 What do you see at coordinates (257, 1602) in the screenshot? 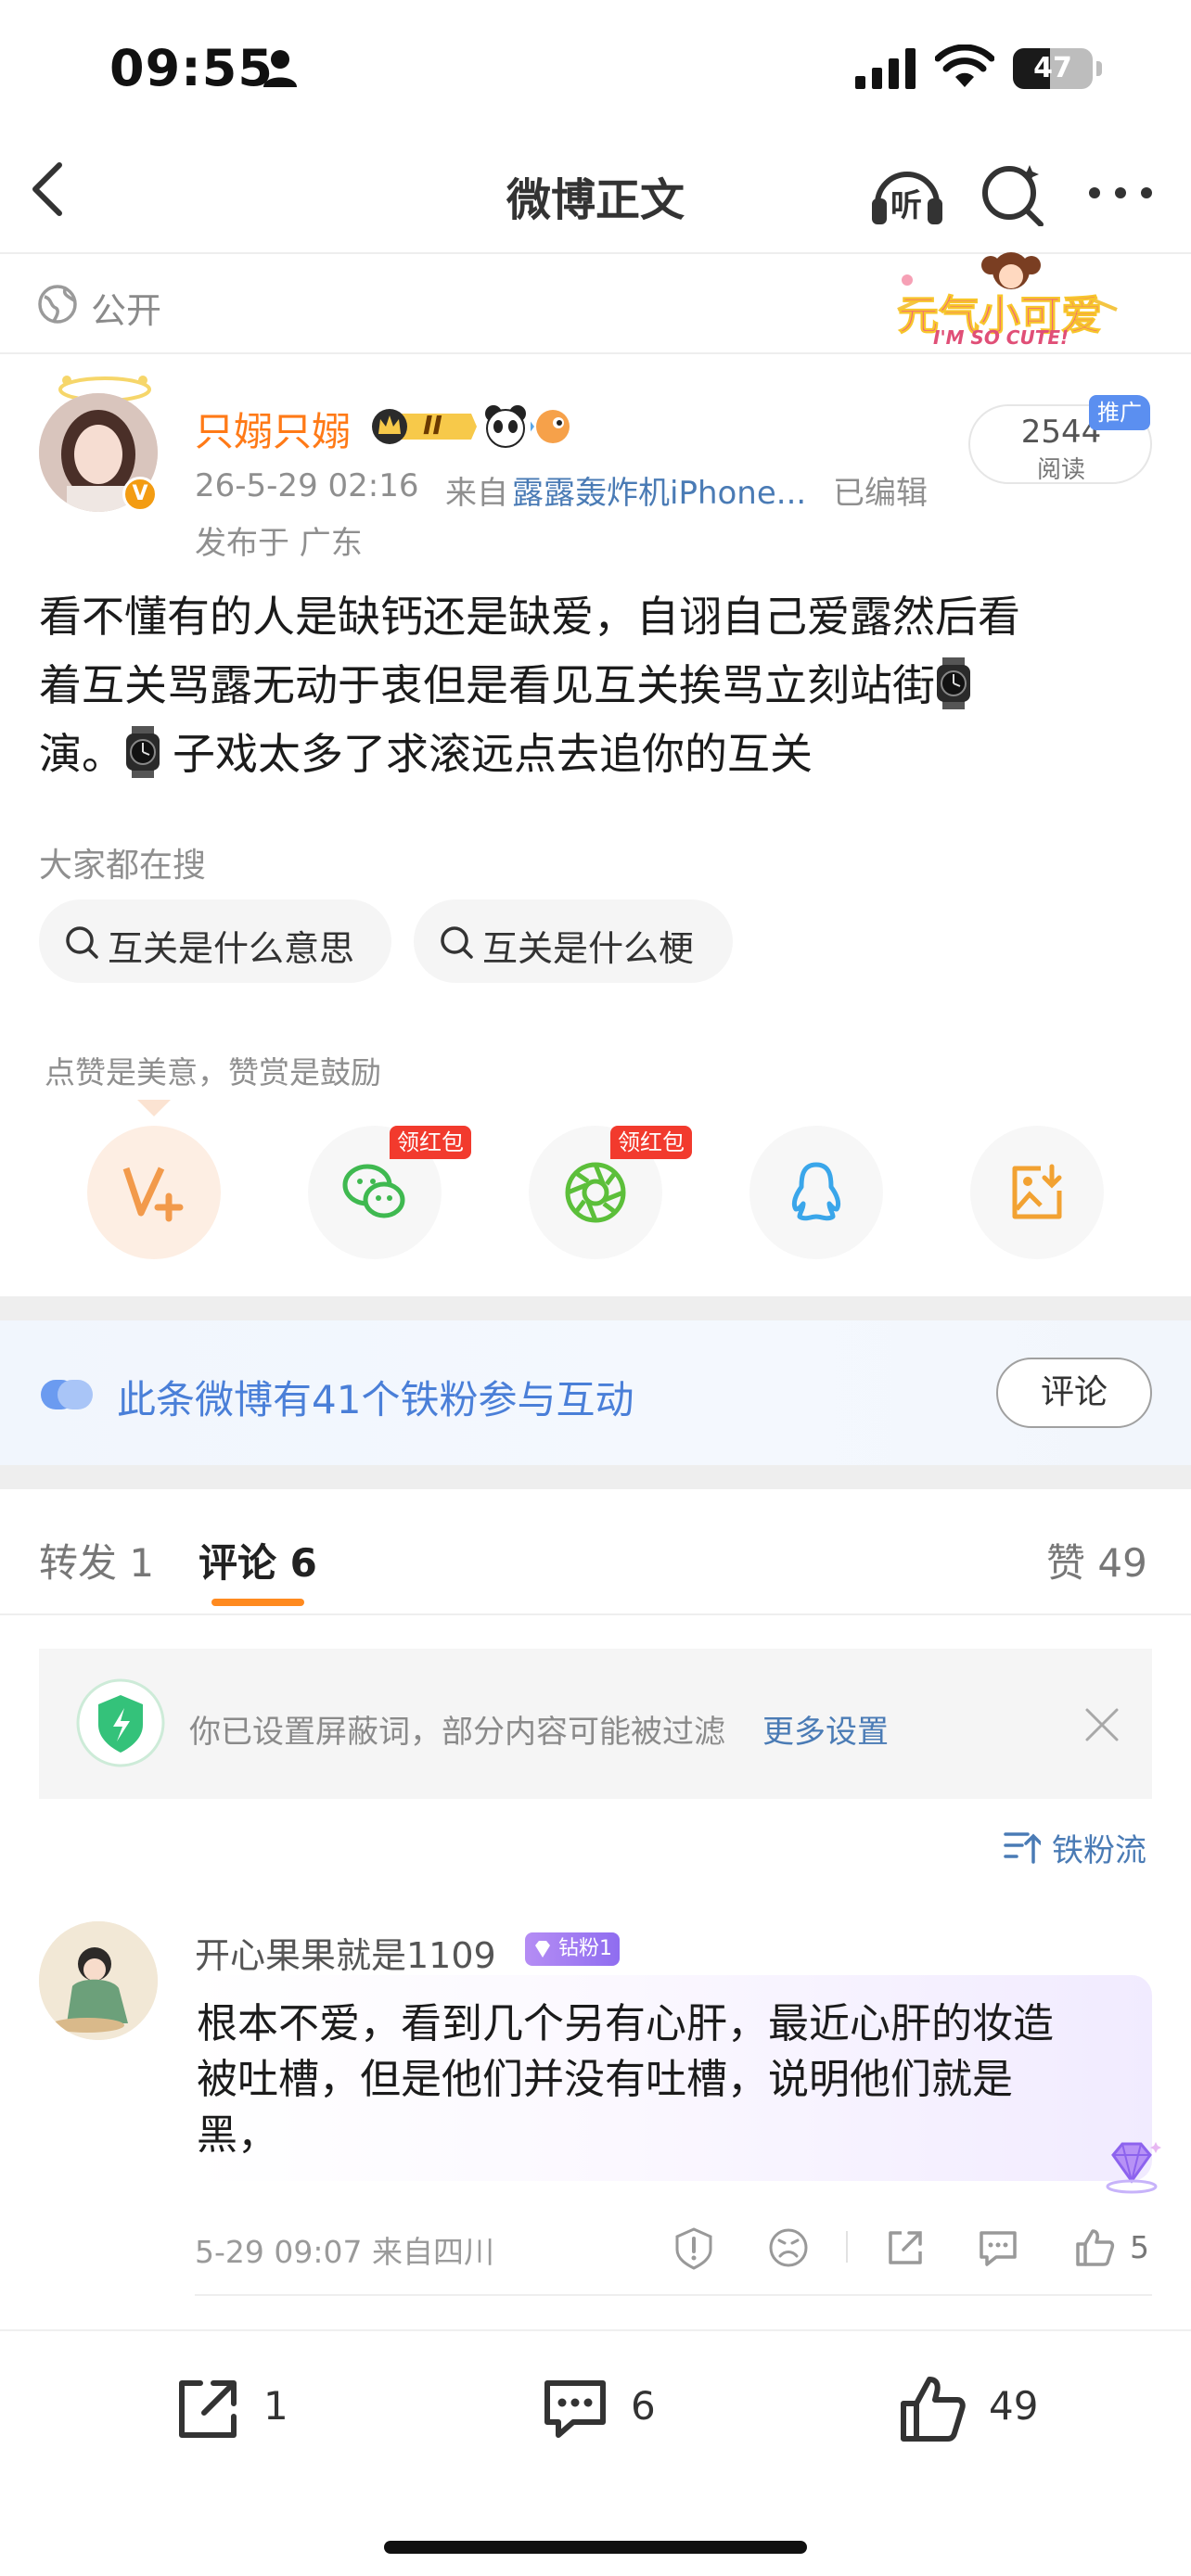
I see `active-tab-indicator` at bounding box center [257, 1602].